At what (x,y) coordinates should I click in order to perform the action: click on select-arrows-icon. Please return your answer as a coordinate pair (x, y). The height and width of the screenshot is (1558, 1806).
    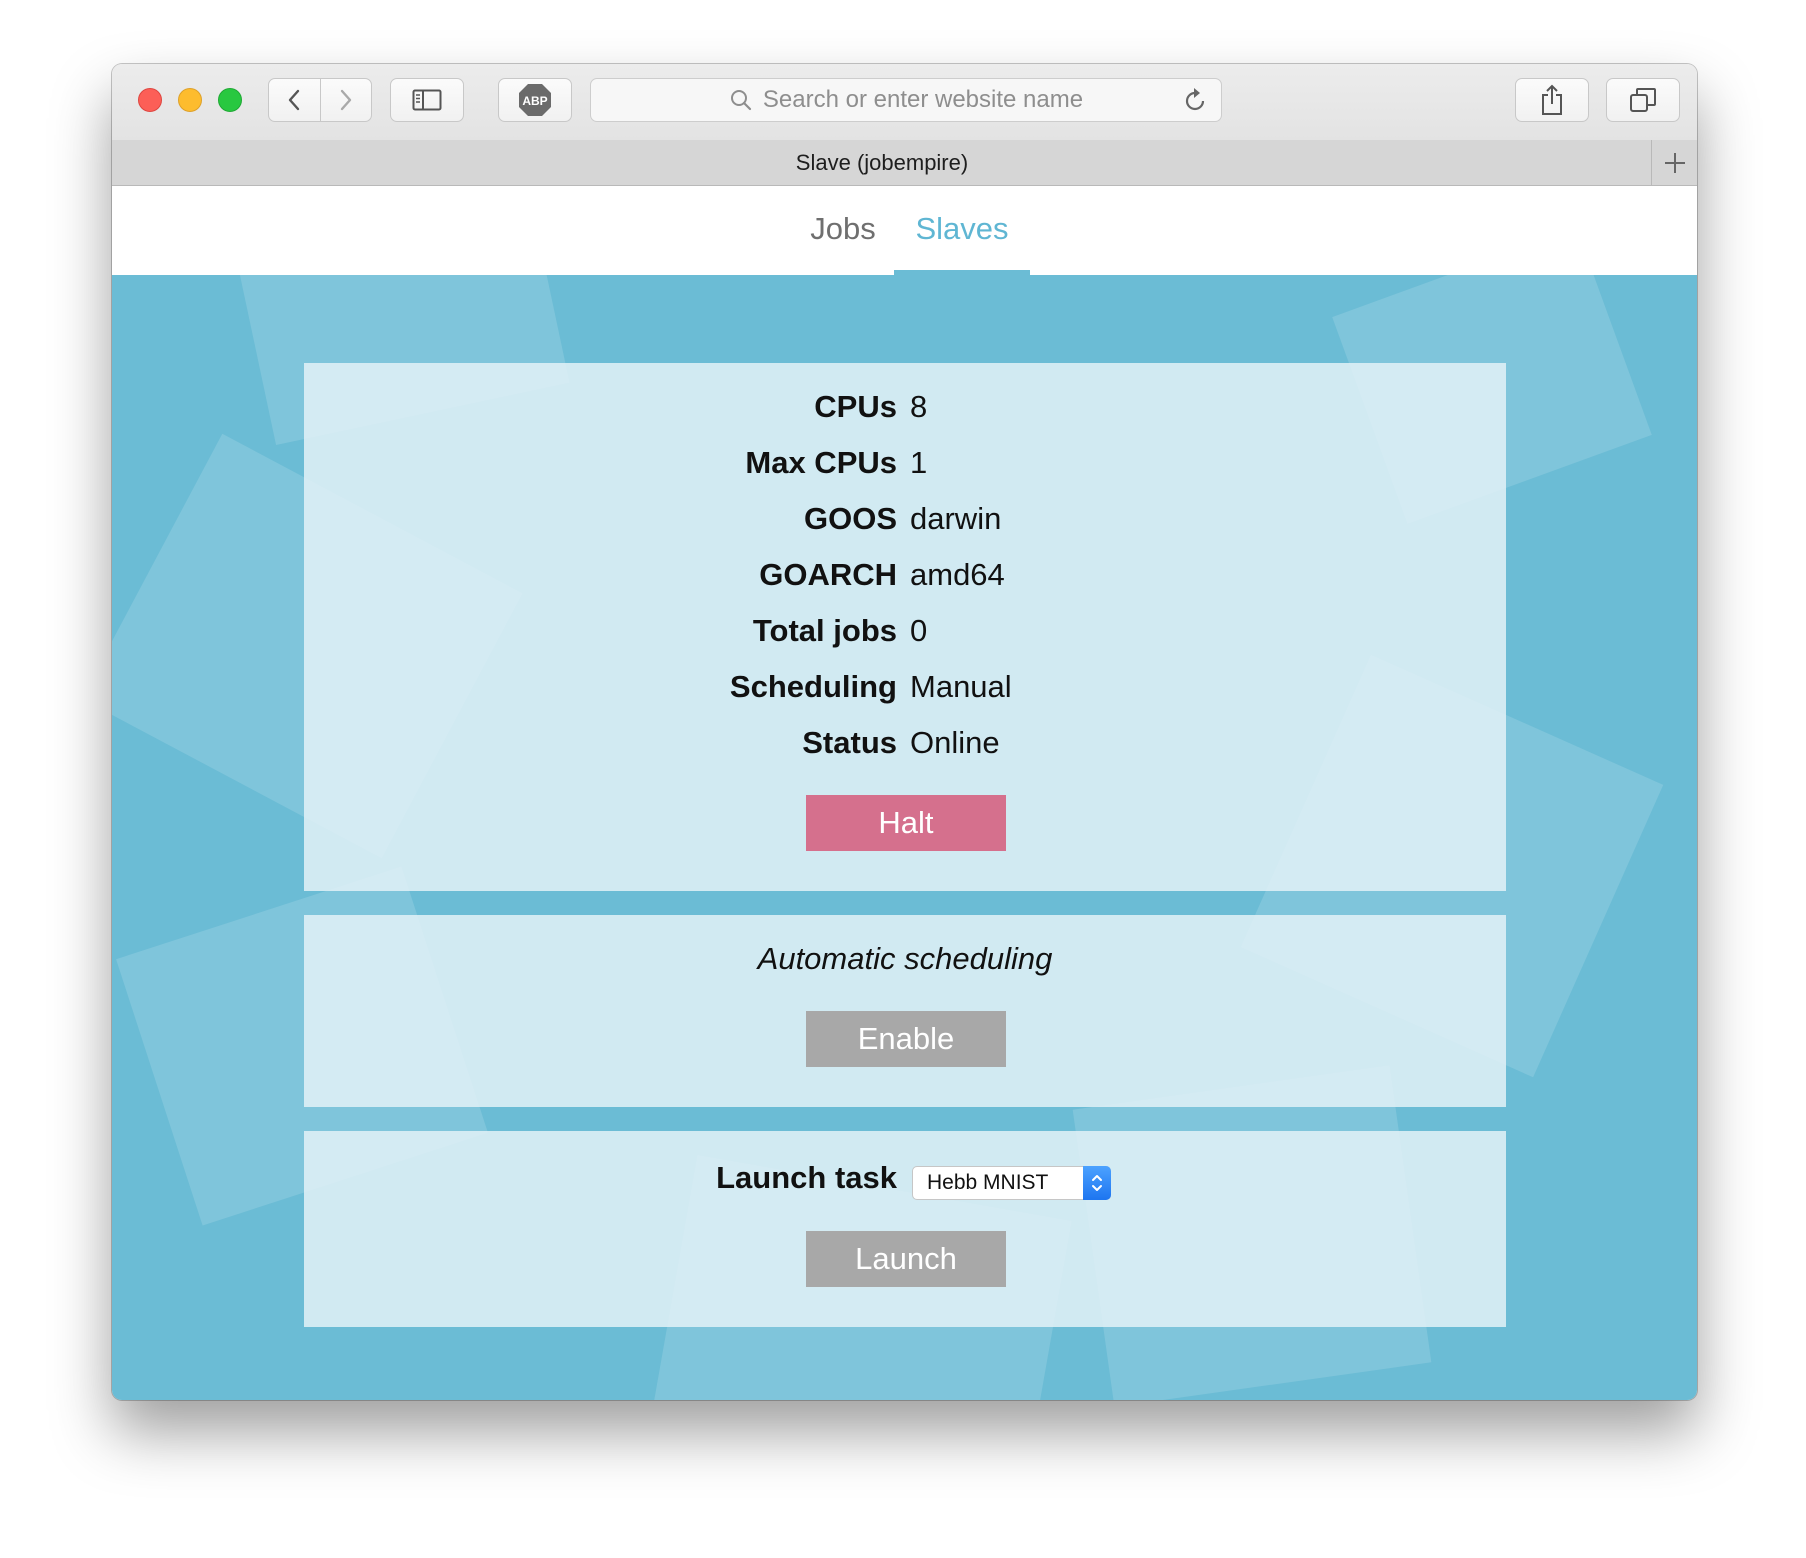
    Looking at the image, I should click on (1097, 1183).